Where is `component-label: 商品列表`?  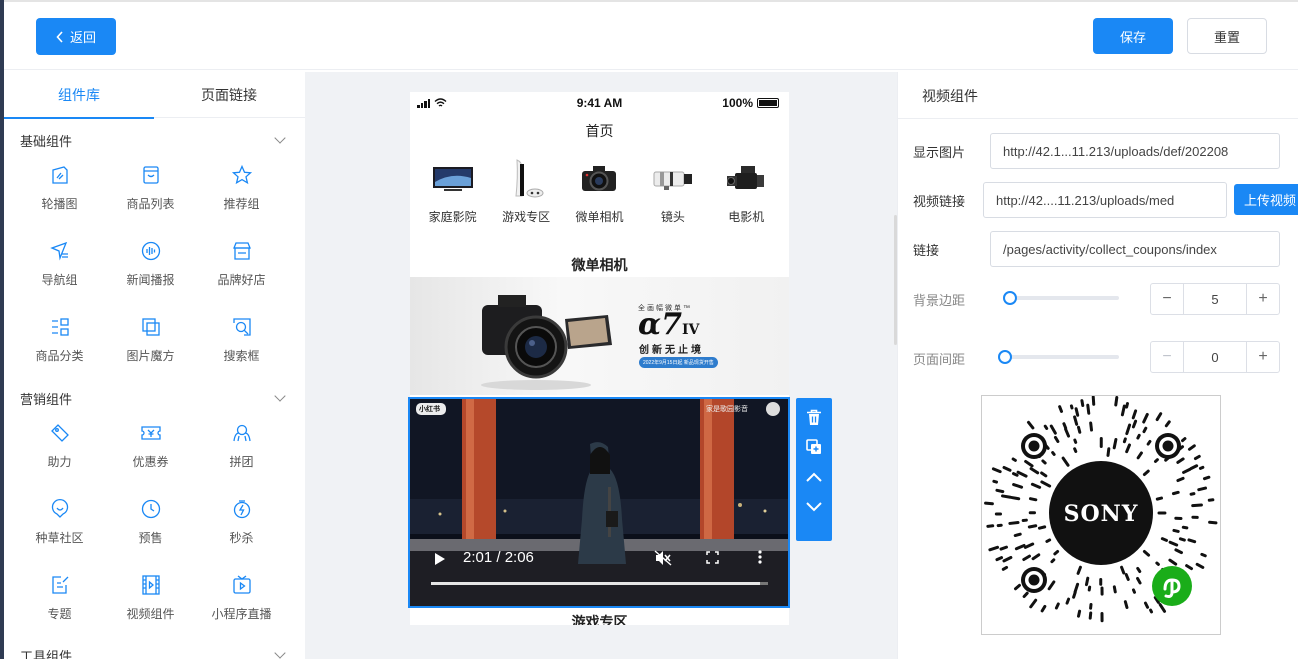 component-label: 商品列表 is located at coordinates (150, 204).